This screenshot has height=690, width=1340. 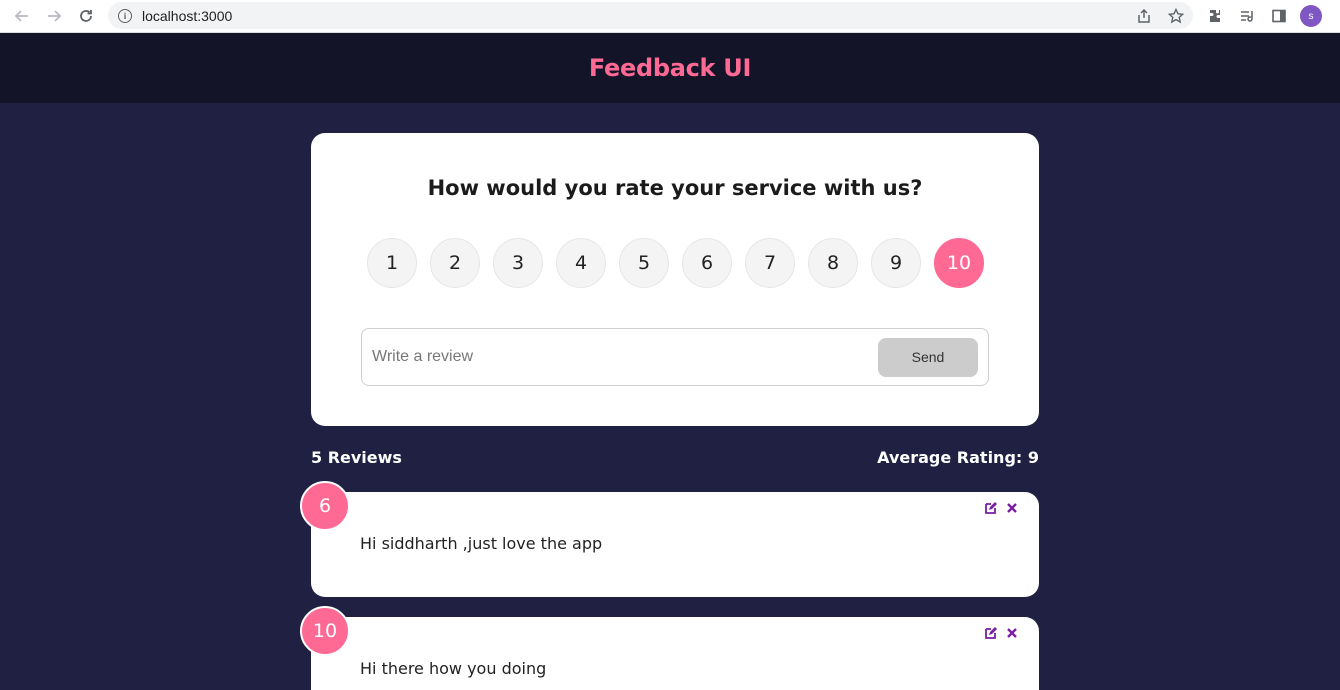 I want to click on send-button: Send, so click(x=928, y=357).